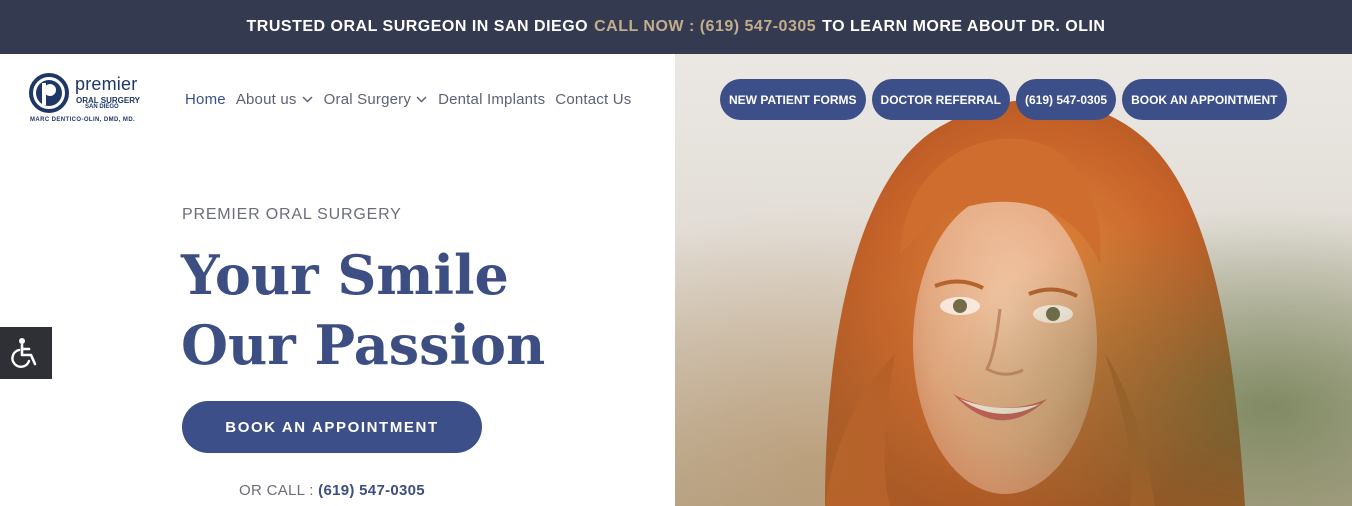 This screenshot has width=1352, height=506. I want to click on nav-item-home: Home, so click(205, 99).